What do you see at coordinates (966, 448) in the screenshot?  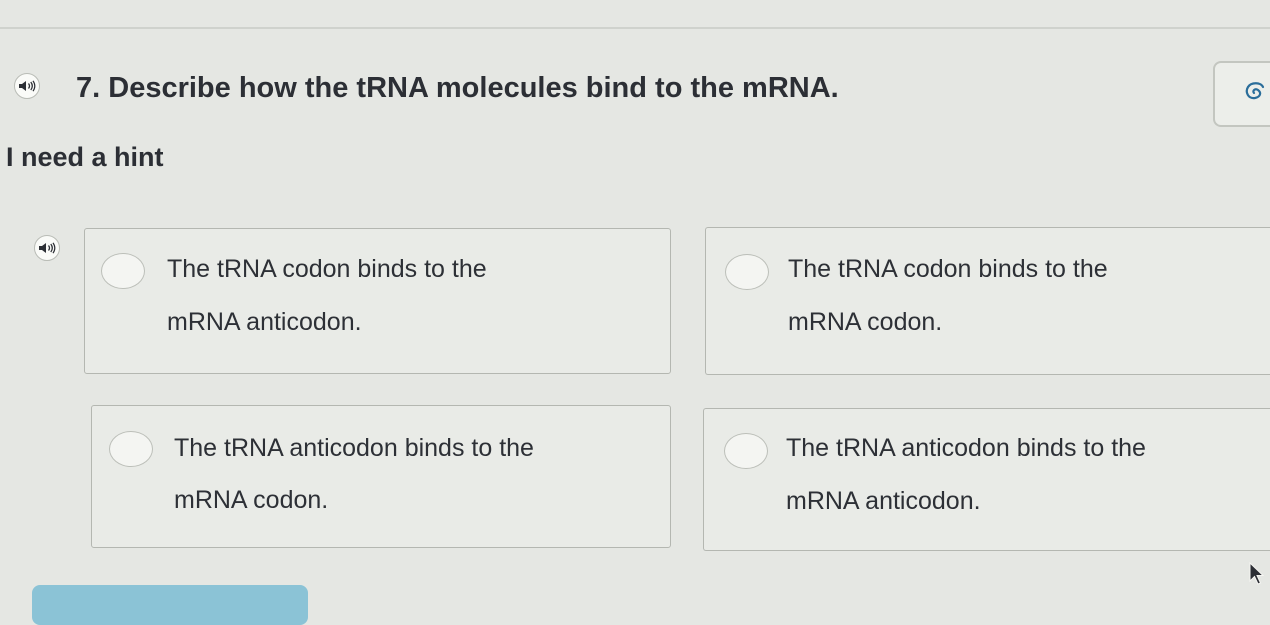 I see `choice-d-line1: The tRNA anticodon binds to the` at bounding box center [966, 448].